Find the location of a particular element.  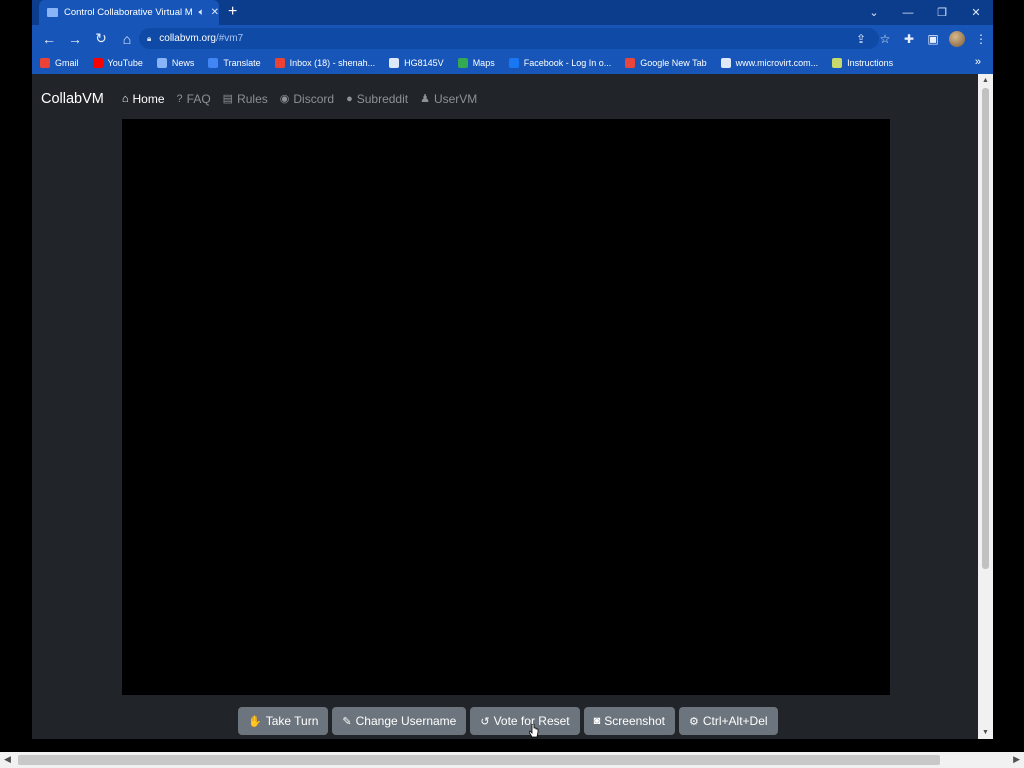

nav-label: UserVM is located at coordinates (455, 98).